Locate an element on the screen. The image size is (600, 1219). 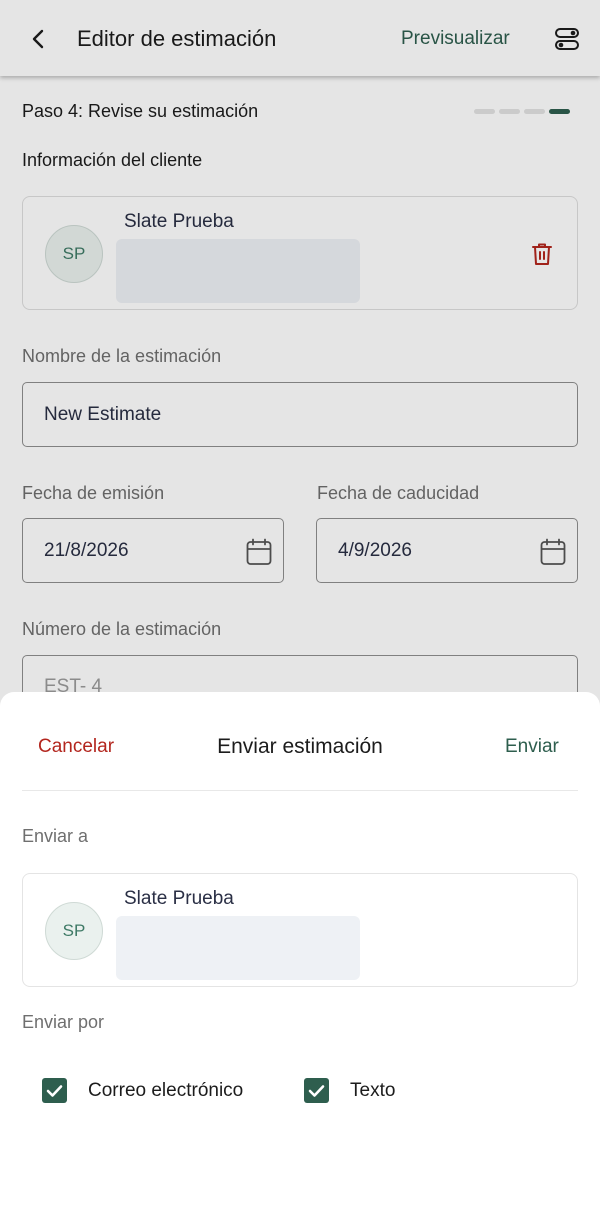
text-checkbox is located at coordinates (316, 1090).